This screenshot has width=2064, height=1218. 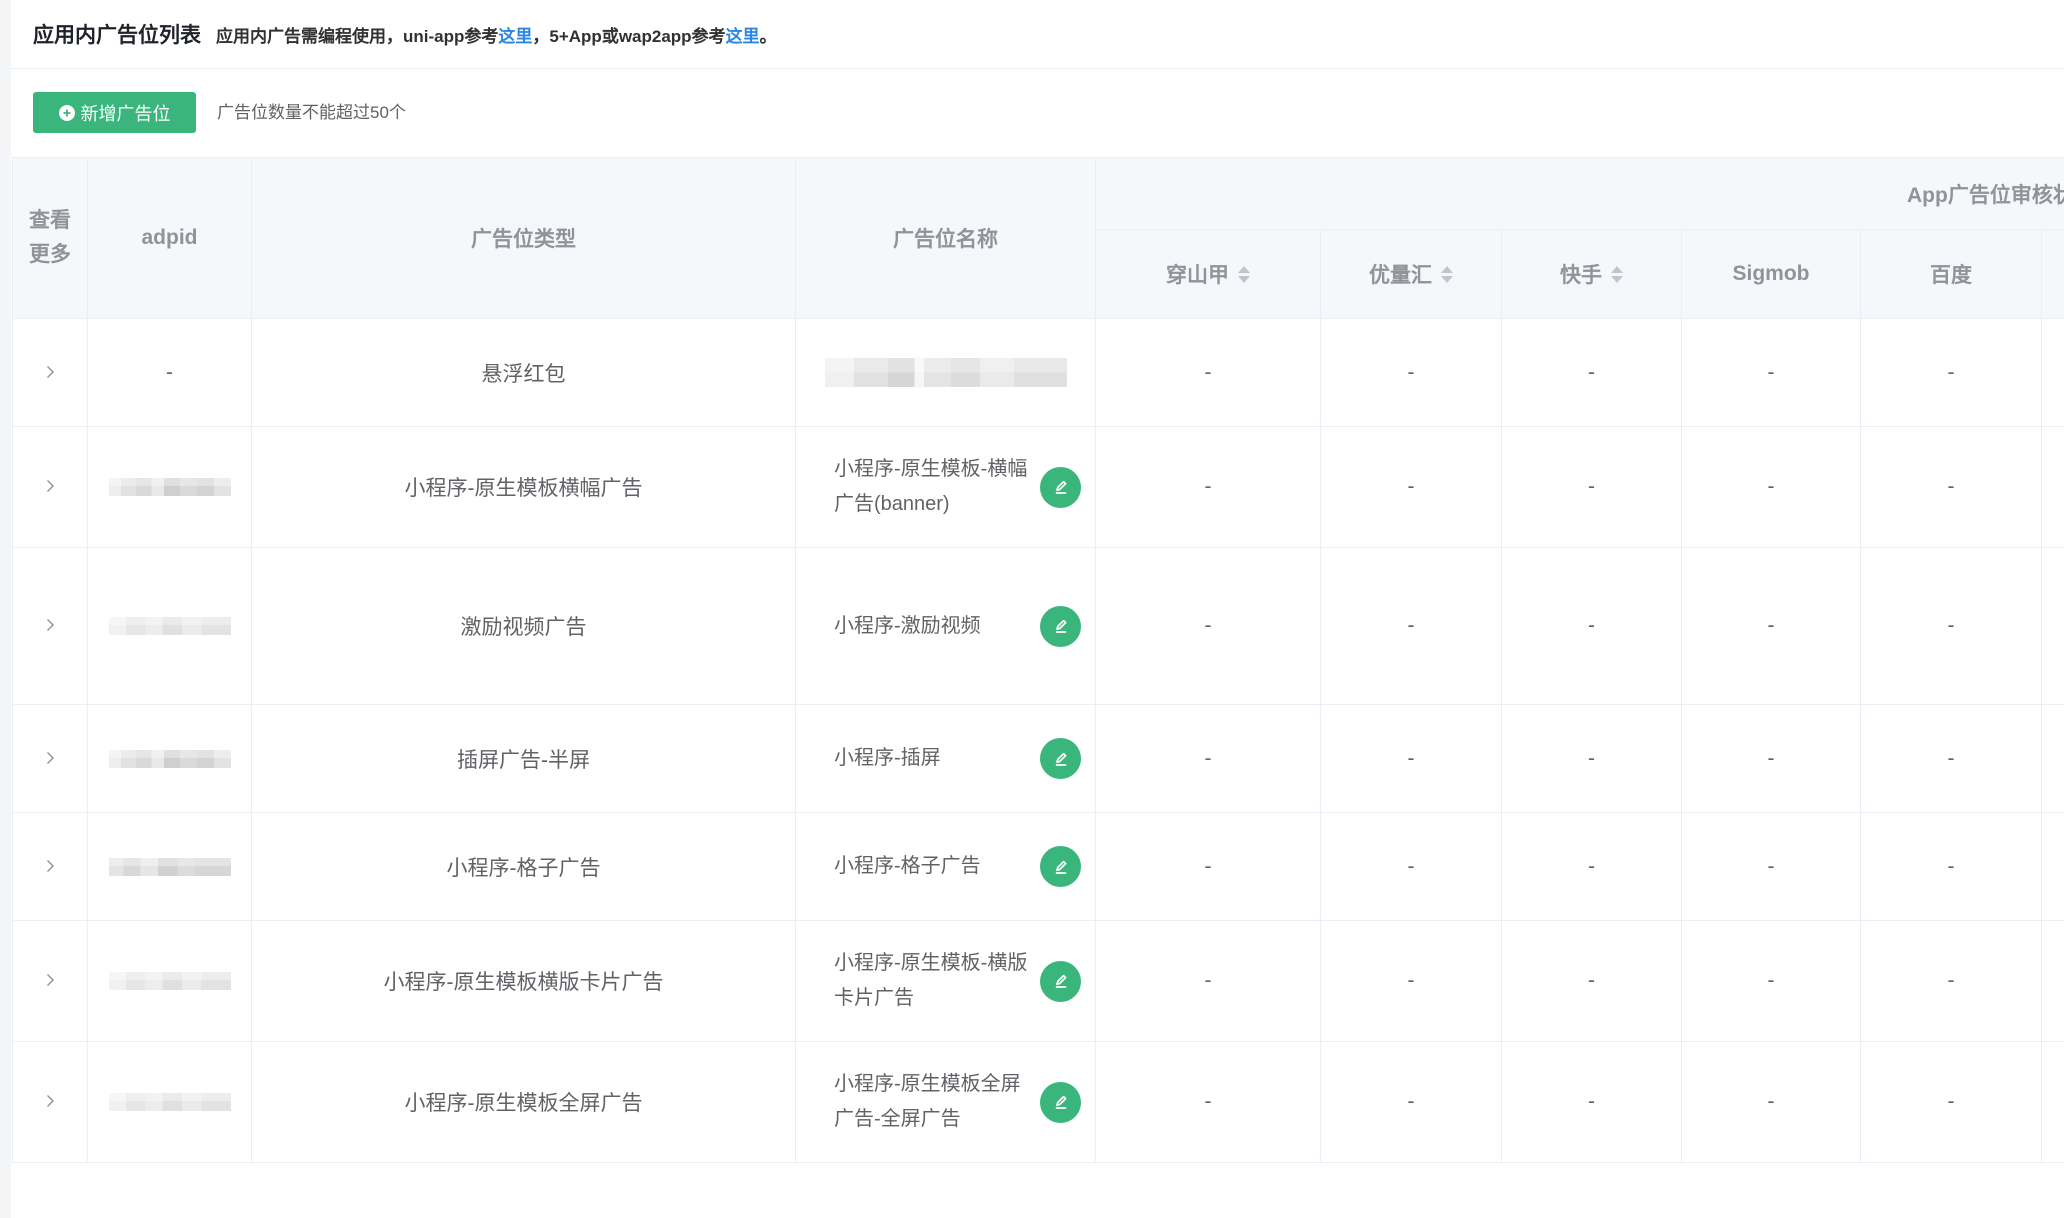 I want to click on type-cell: 插屏广告-半屏, so click(x=523, y=758).